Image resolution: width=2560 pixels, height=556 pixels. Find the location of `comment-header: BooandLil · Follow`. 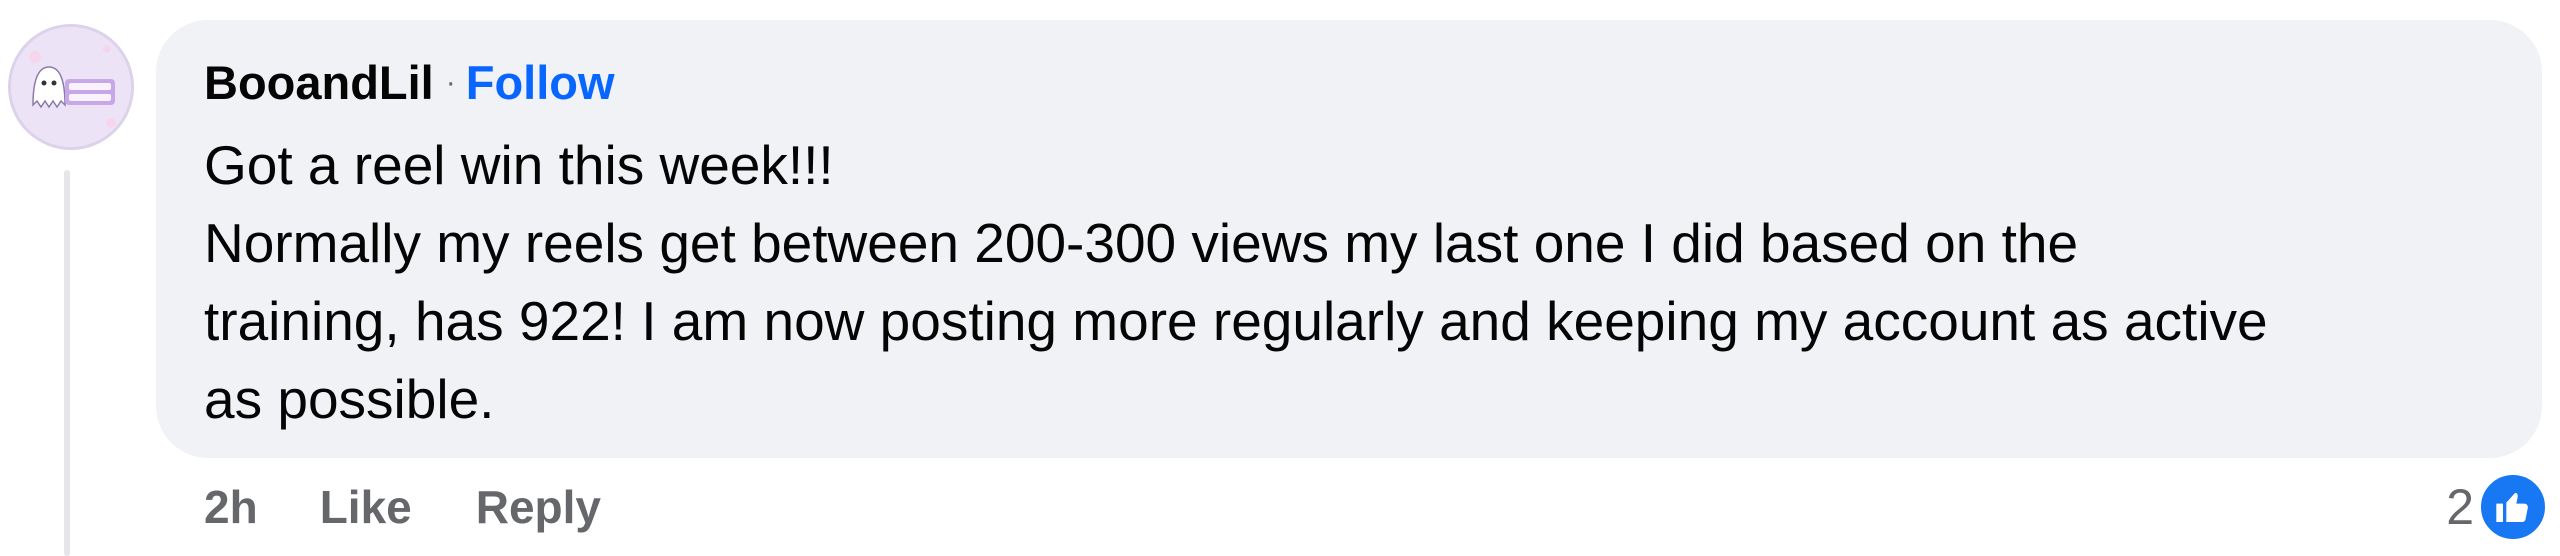

comment-header: BooandLil · Follow is located at coordinates (1373, 83).